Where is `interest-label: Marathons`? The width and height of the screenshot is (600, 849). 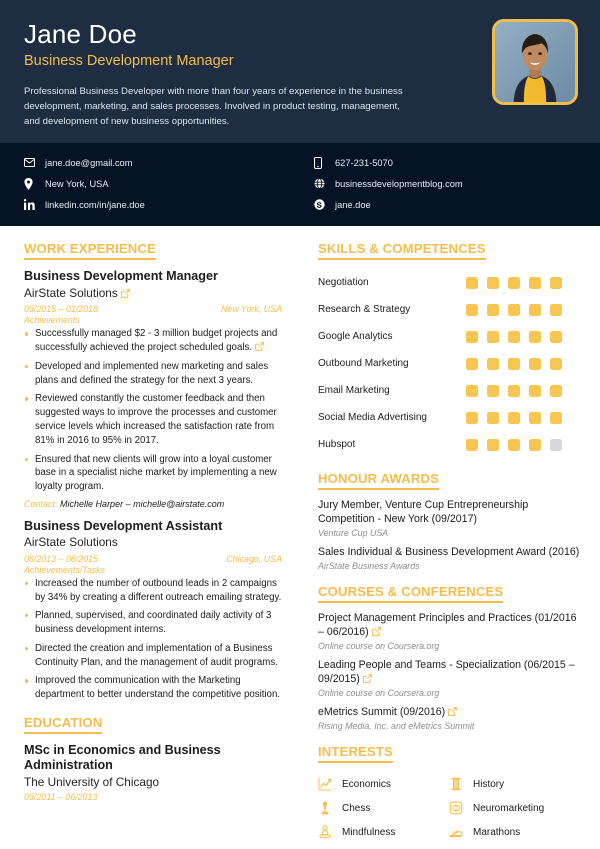
interest-label: Marathons is located at coordinates (497, 832).